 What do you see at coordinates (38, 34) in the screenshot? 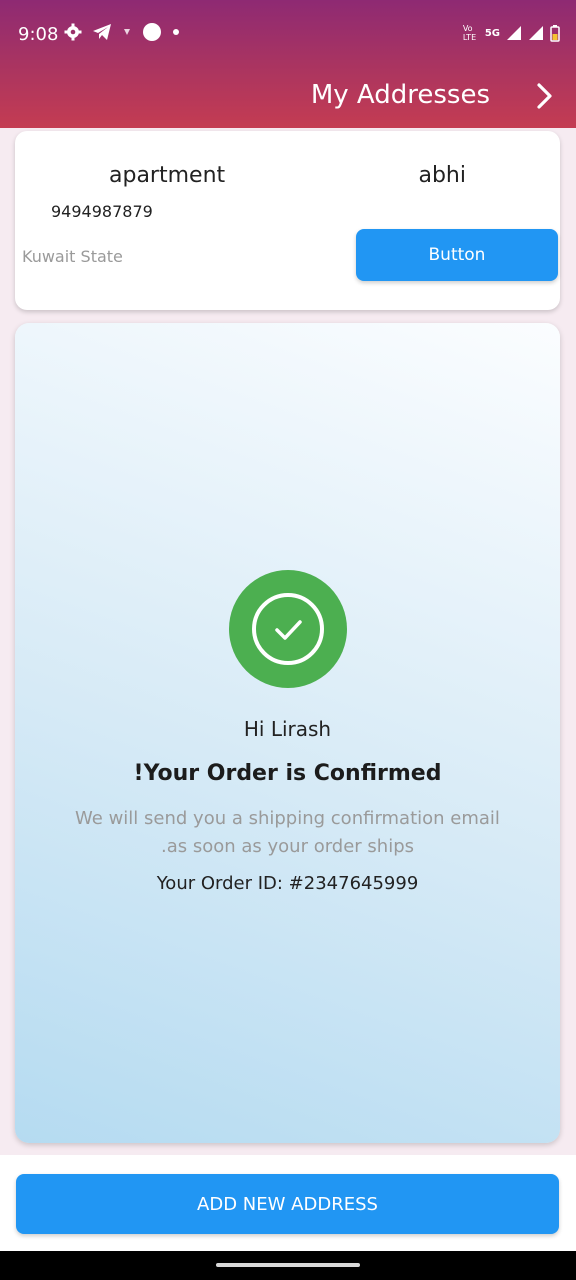
I see `status-time: 9:08` at bounding box center [38, 34].